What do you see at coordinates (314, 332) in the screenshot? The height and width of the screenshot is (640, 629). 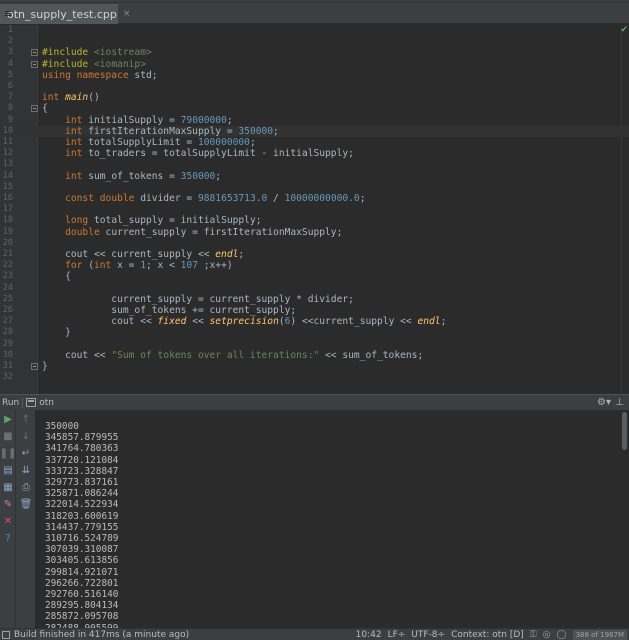 I see `code-line: 28 }` at bounding box center [314, 332].